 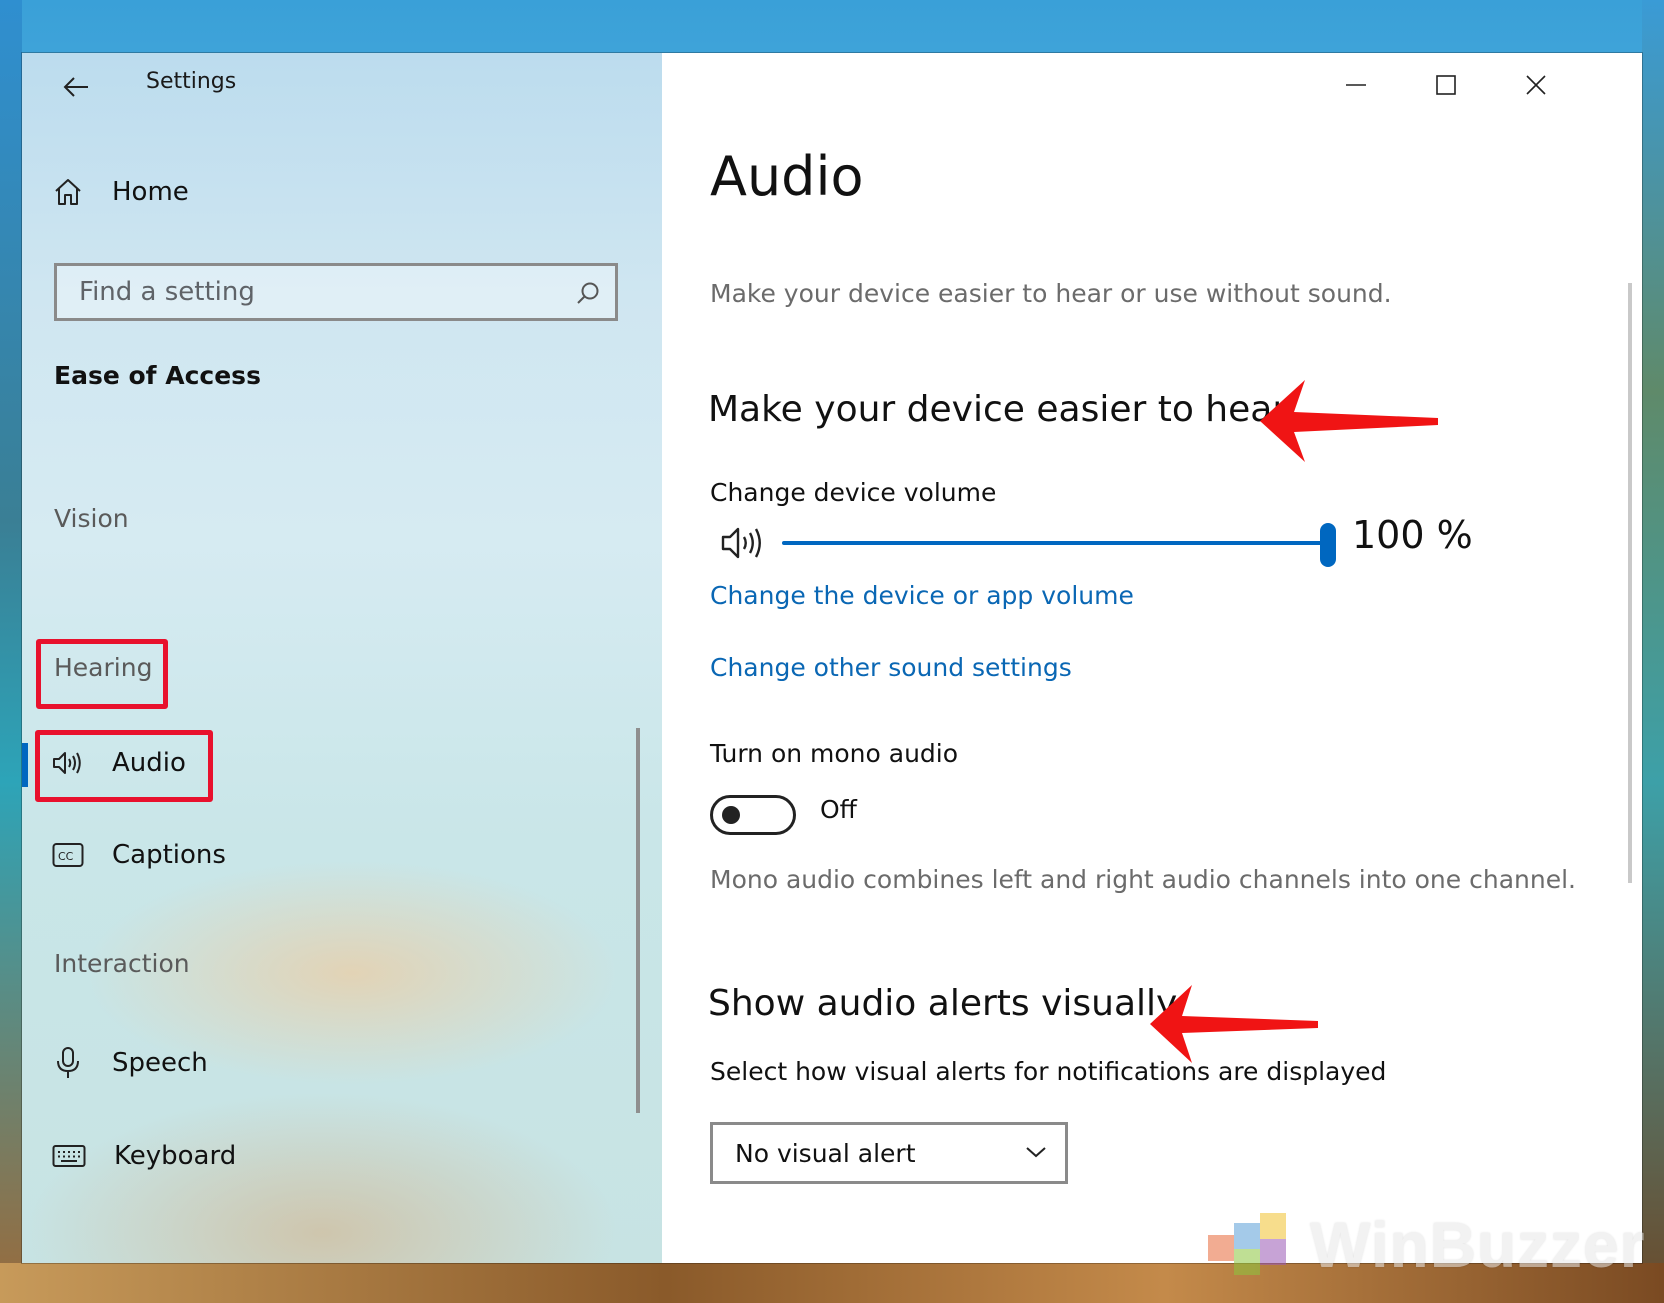 What do you see at coordinates (68, 1062) in the screenshot?
I see `microphone-icon` at bounding box center [68, 1062].